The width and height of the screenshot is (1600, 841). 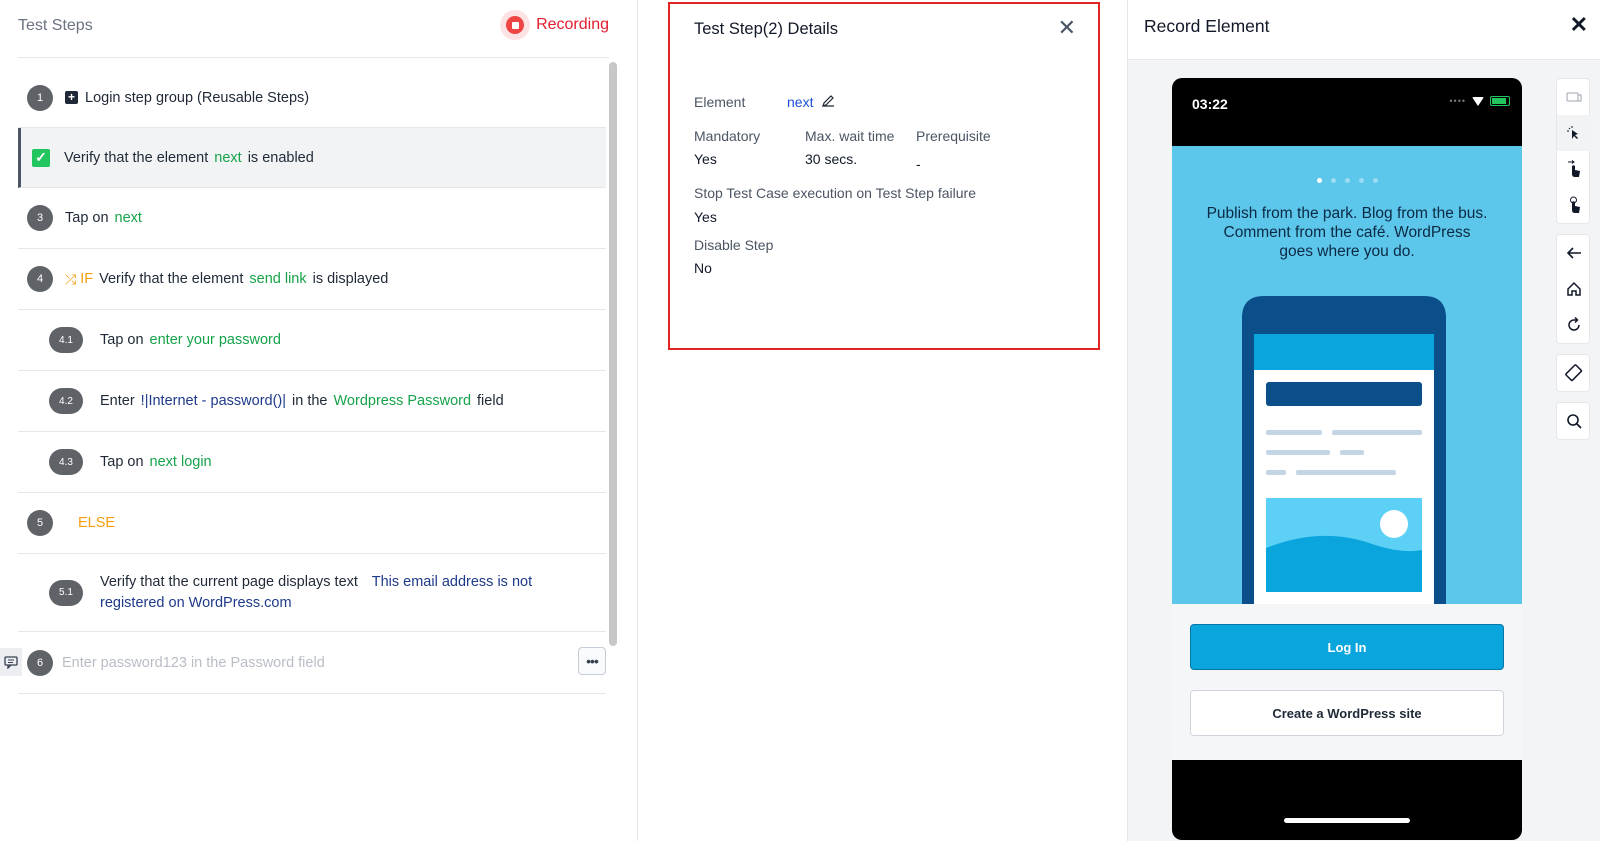 What do you see at coordinates (55, 25) in the screenshot?
I see `panel-title: Test Steps` at bounding box center [55, 25].